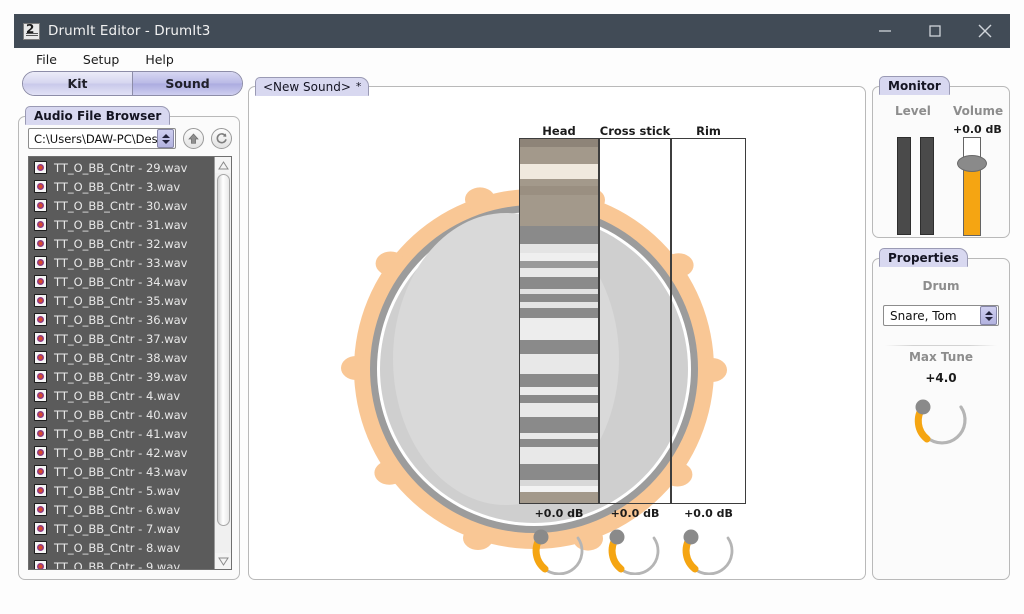 The image size is (1024, 614). I want to click on file-list-scrollbar, so click(222, 363).